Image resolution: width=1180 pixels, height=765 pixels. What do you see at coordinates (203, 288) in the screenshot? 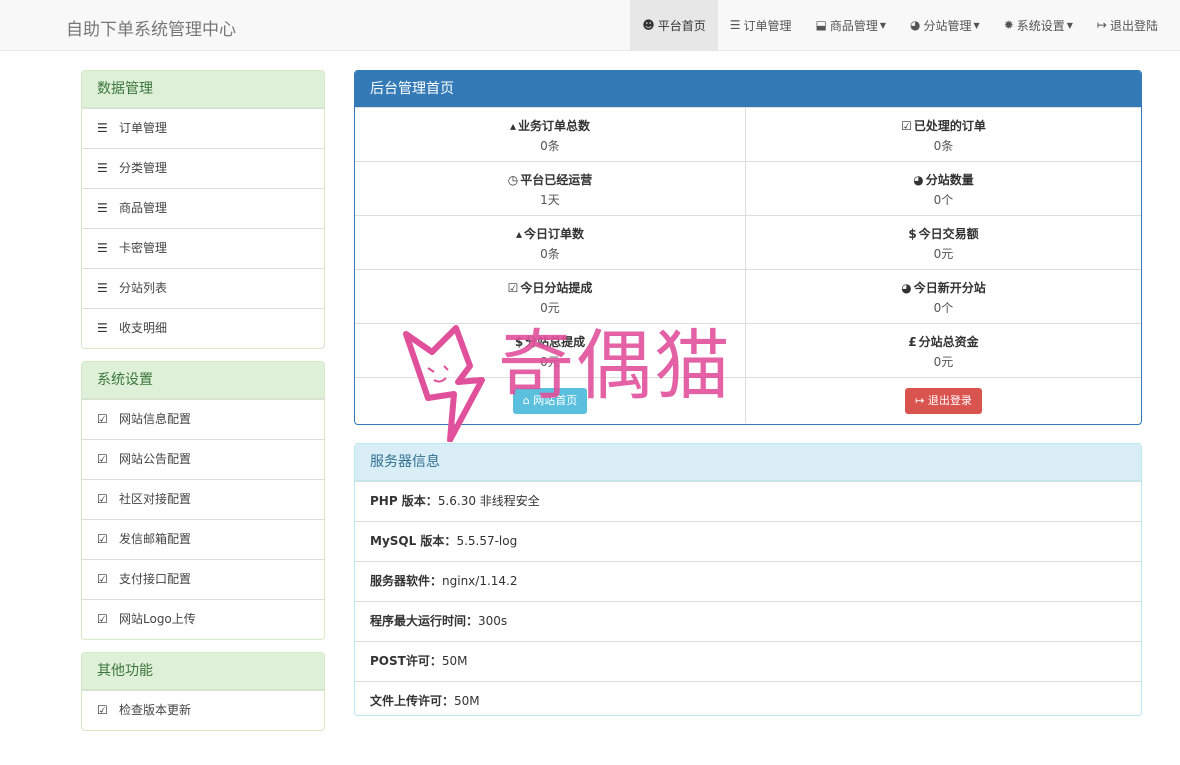
I see `sidebar-item-substations: ☰ 分站列表` at bounding box center [203, 288].